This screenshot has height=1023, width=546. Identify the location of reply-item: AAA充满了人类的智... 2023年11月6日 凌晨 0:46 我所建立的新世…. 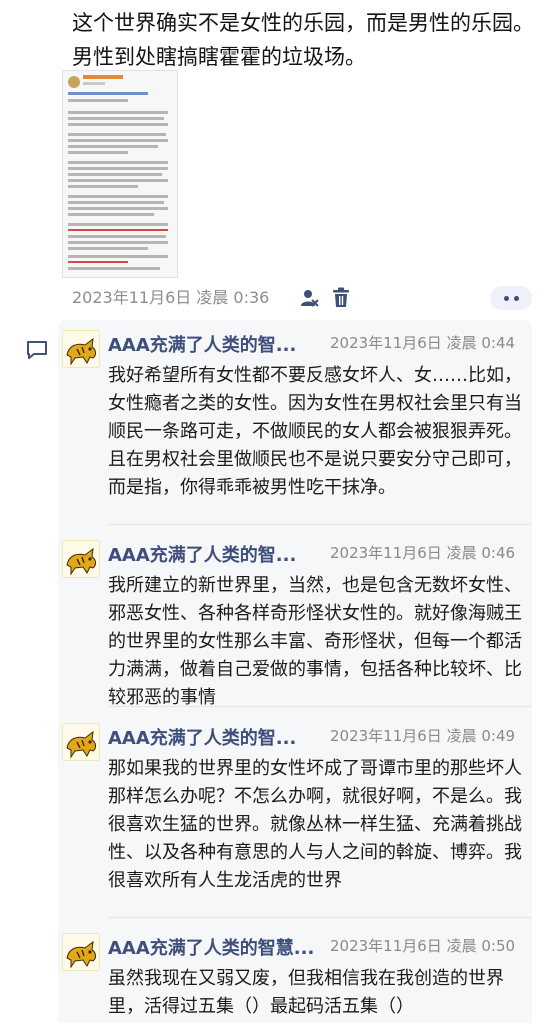
(295, 620).